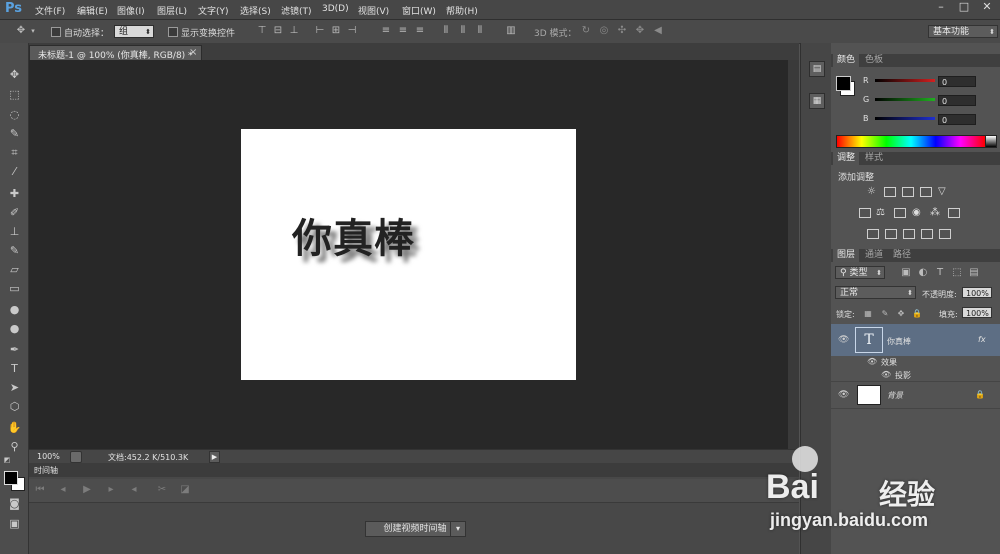 This screenshot has width=1000, height=554. I want to click on brush-tool-icon: ✐, so click(14, 212).